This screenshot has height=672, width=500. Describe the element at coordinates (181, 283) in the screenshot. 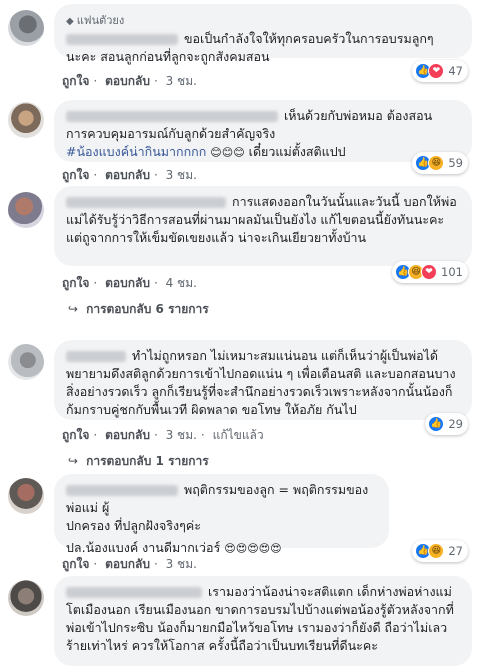

I see `timestamp: 4 ชม.` at that location.